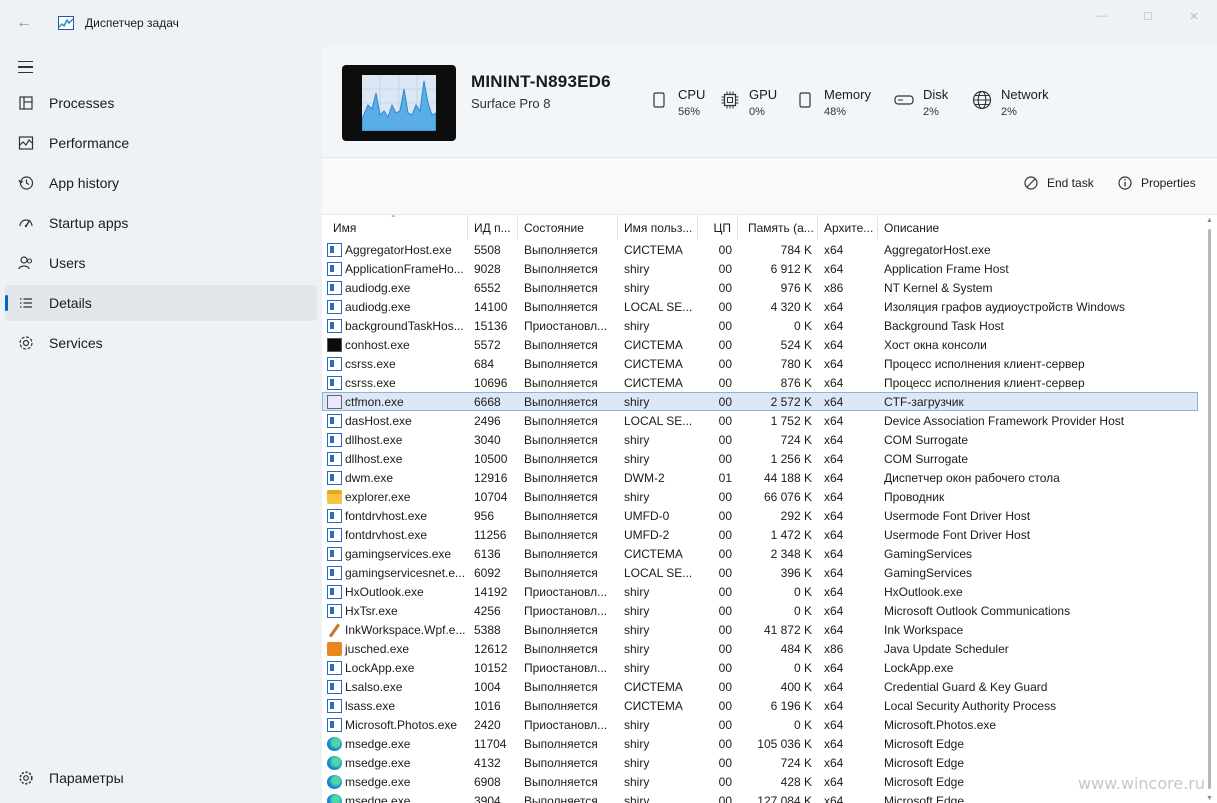 The image size is (1217, 803). What do you see at coordinates (748, 103) in the screenshot?
I see `metric-gpu: GPU 0%` at bounding box center [748, 103].